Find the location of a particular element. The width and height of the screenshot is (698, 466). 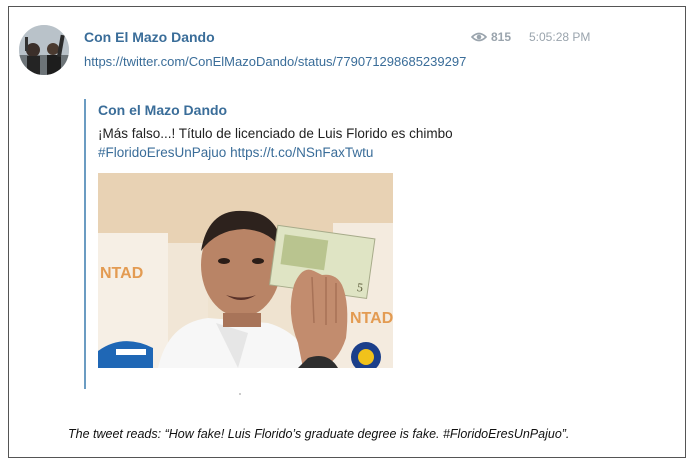

eye-icon is located at coordinates (479, 37).